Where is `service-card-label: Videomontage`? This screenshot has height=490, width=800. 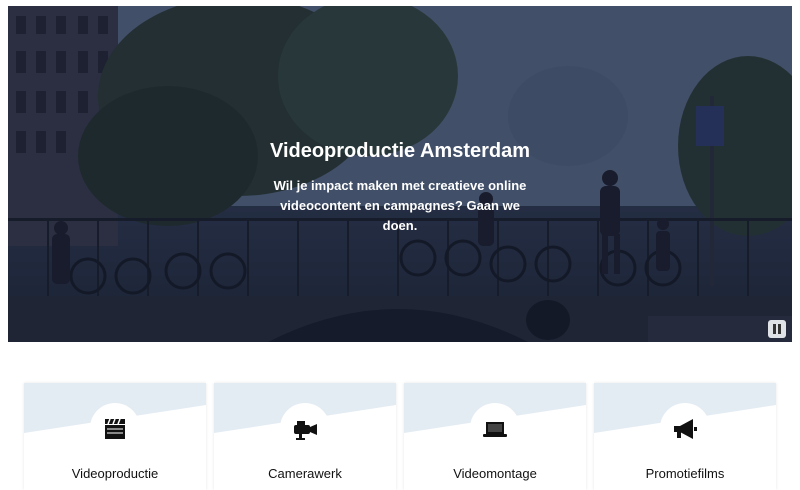
service-card-label: Videomontage is located at coordinates (495, 473).